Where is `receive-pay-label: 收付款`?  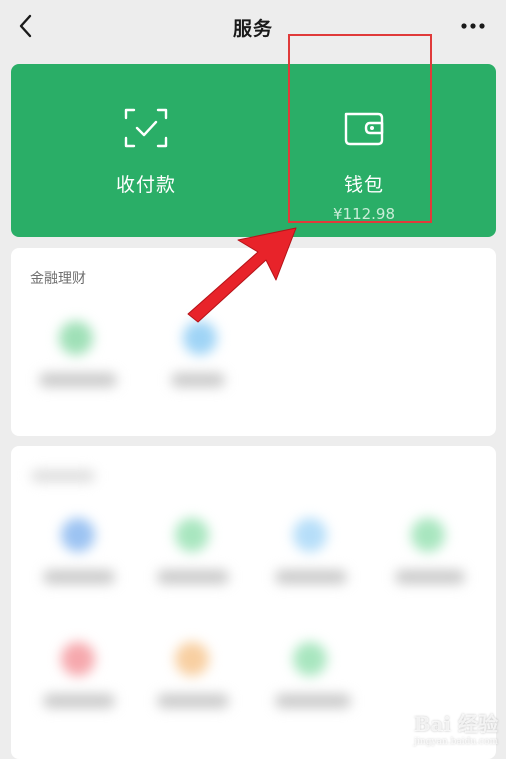
receive-pay-label: 收付款 is located at coordinates (145, 185).